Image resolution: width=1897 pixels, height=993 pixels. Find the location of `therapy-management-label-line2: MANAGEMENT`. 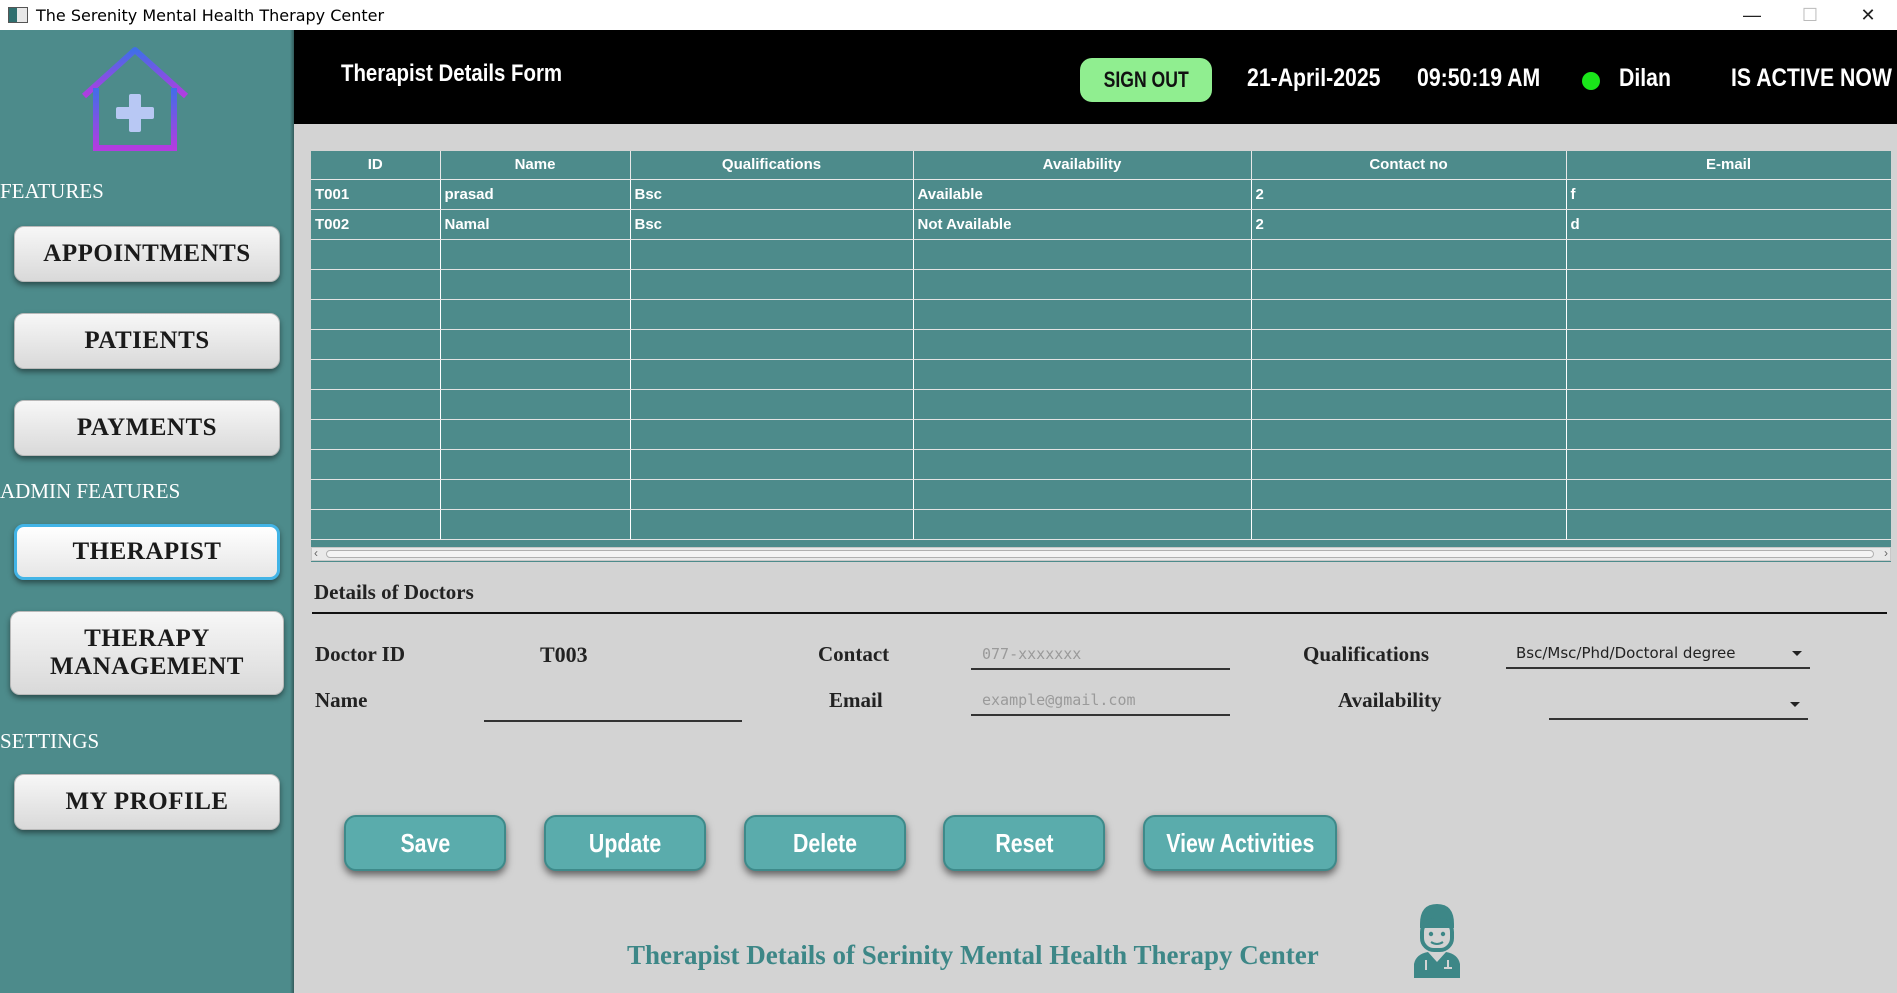

therapy-management-label-line2: MANAGEMENT is located at coordinates (147, 666).